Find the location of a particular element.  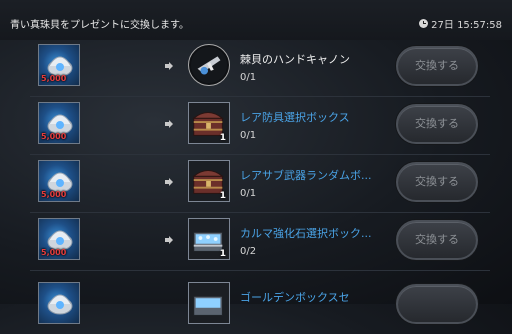

cost-item-slot is located at coordinates (59, 303).